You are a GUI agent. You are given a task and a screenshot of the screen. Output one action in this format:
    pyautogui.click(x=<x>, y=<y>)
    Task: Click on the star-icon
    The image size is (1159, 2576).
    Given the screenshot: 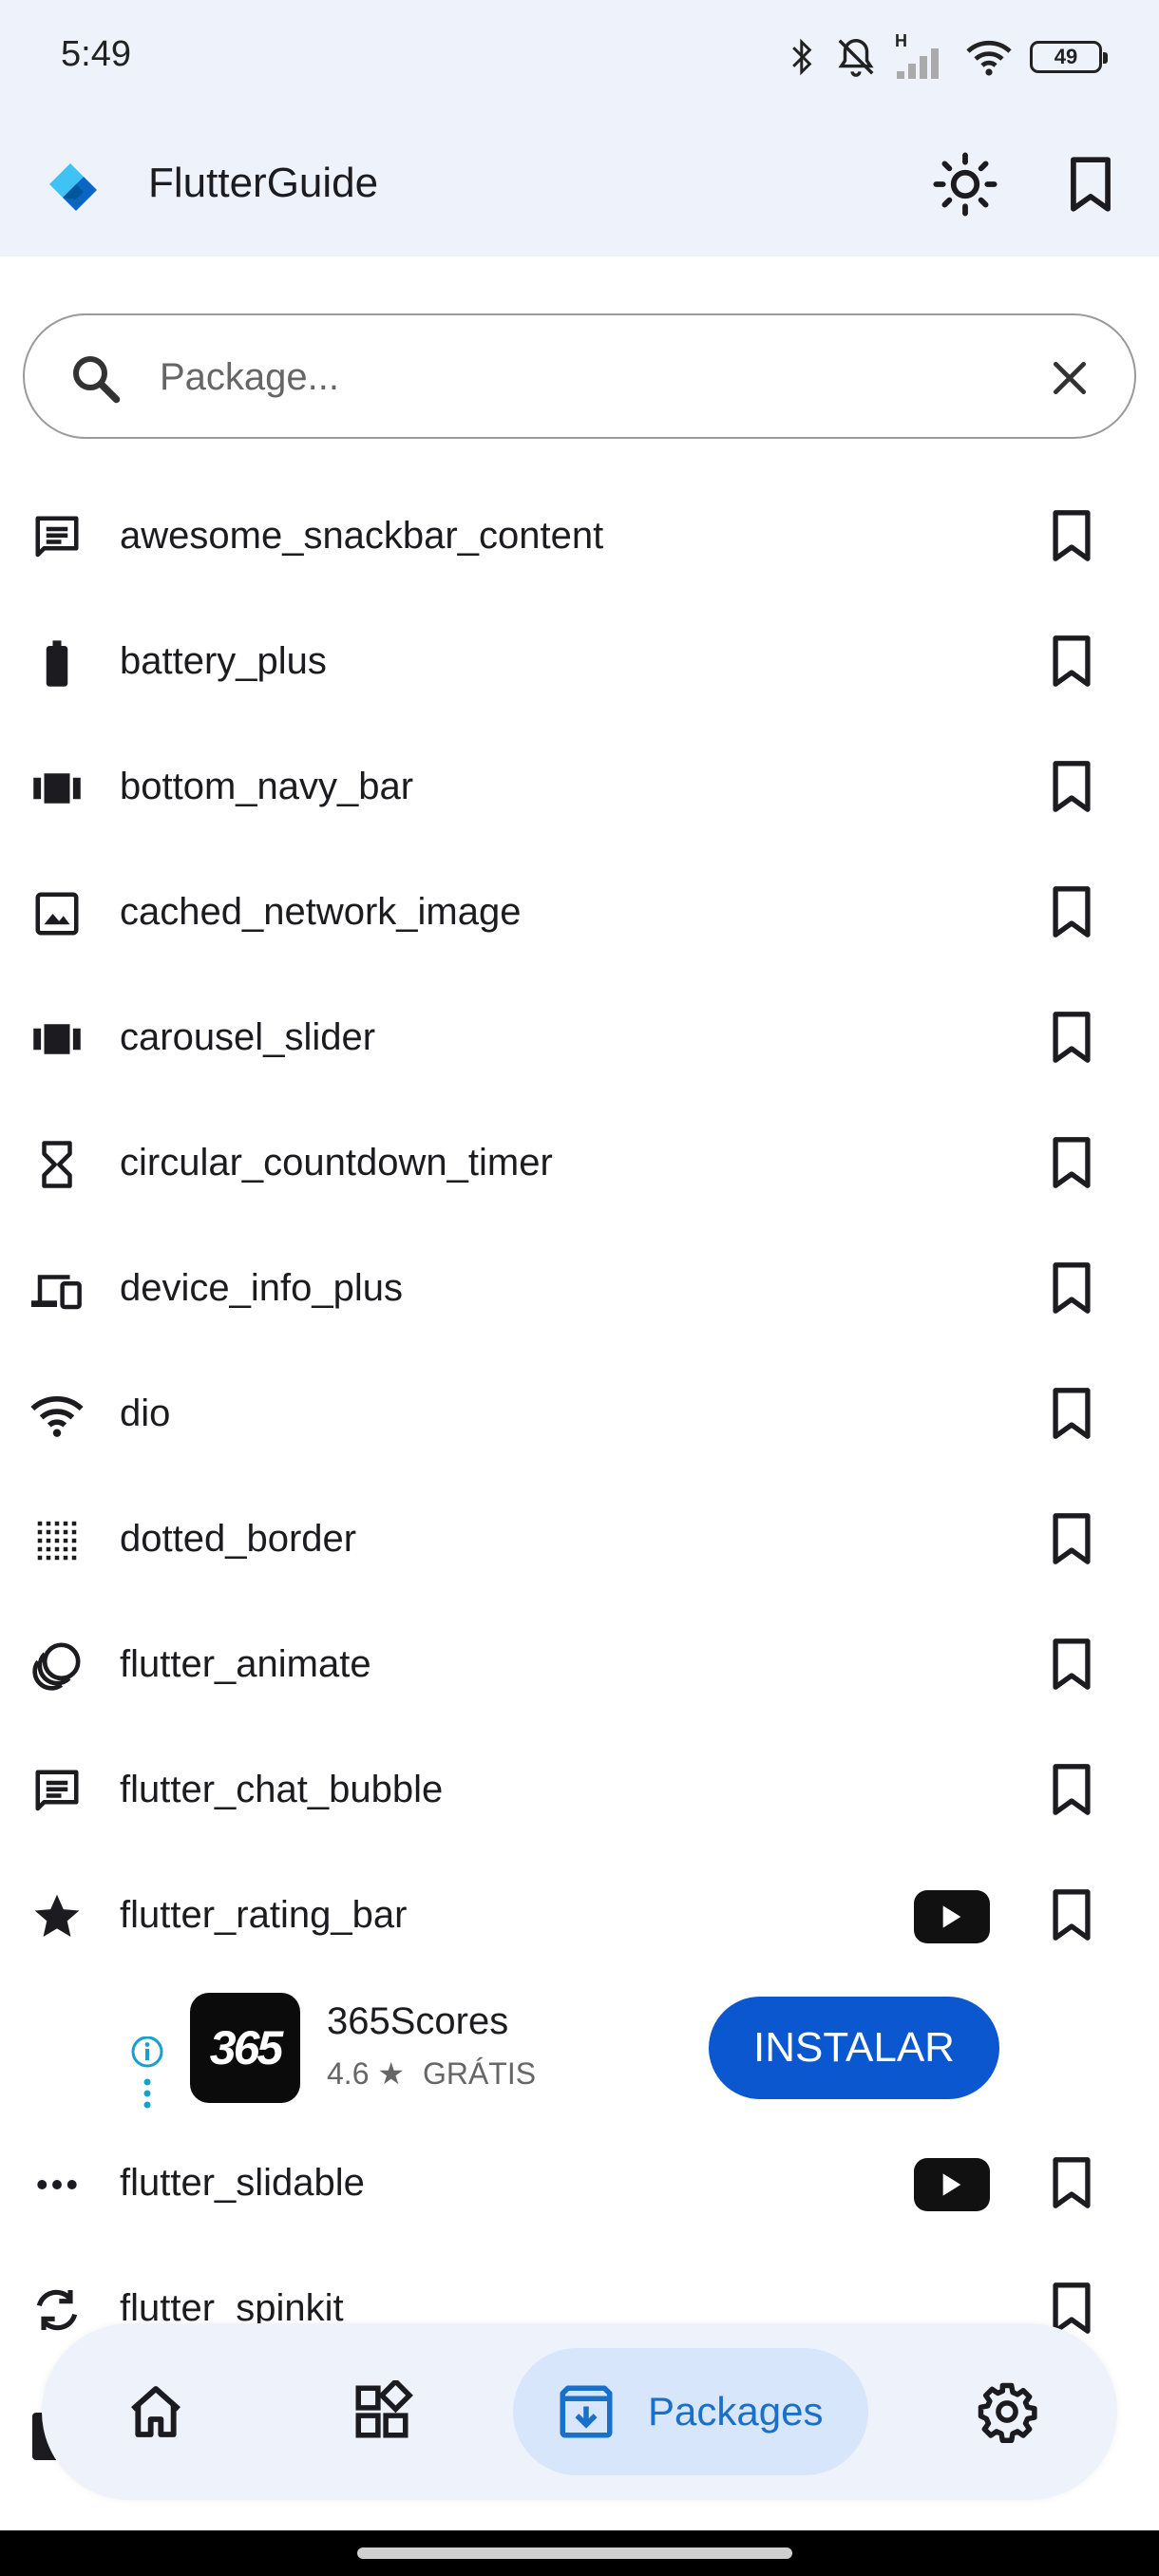 What is the action you would take?
    pyautogui.click(x=57, y=1916)
    